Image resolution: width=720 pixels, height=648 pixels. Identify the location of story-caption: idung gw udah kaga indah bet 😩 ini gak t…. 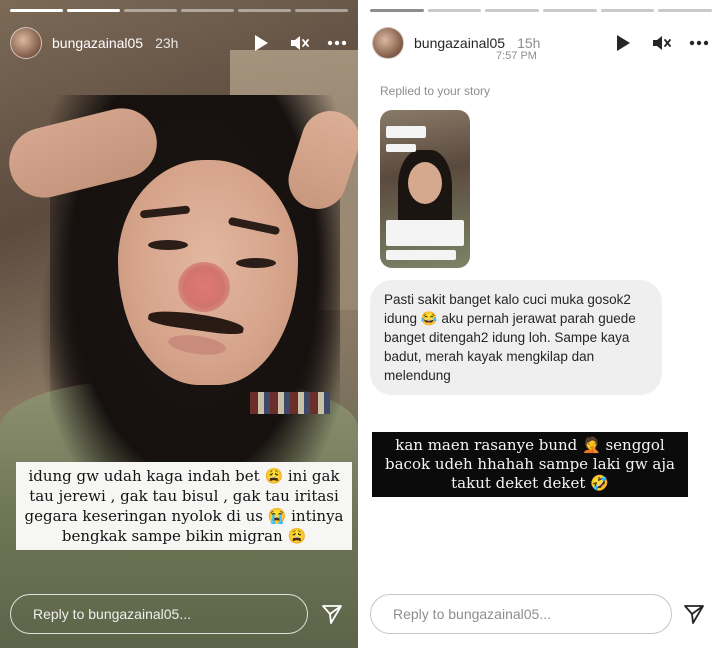
(184, 506).